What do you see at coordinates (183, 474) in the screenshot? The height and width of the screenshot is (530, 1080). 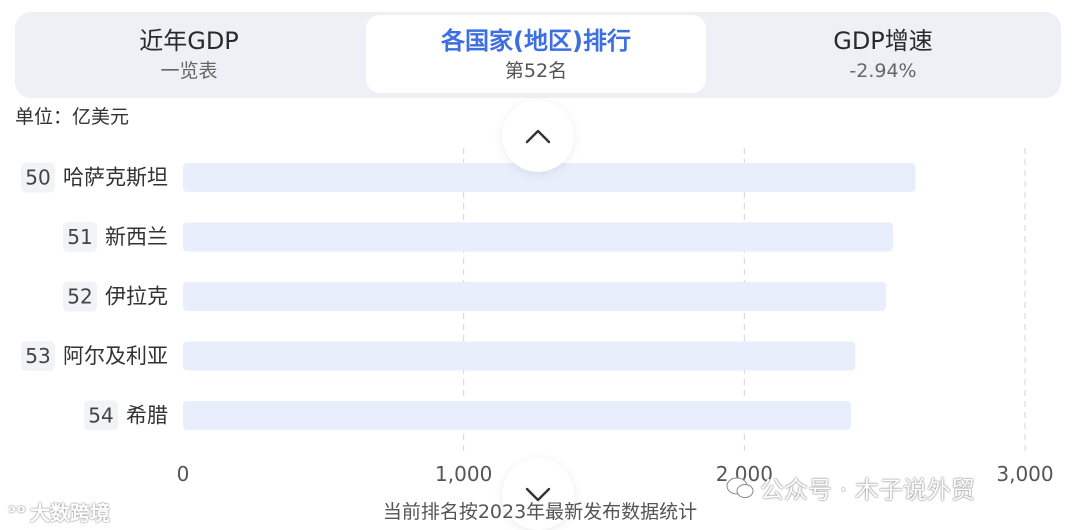 I see `x-tick-label: 0` at bounding box center [183, 474].